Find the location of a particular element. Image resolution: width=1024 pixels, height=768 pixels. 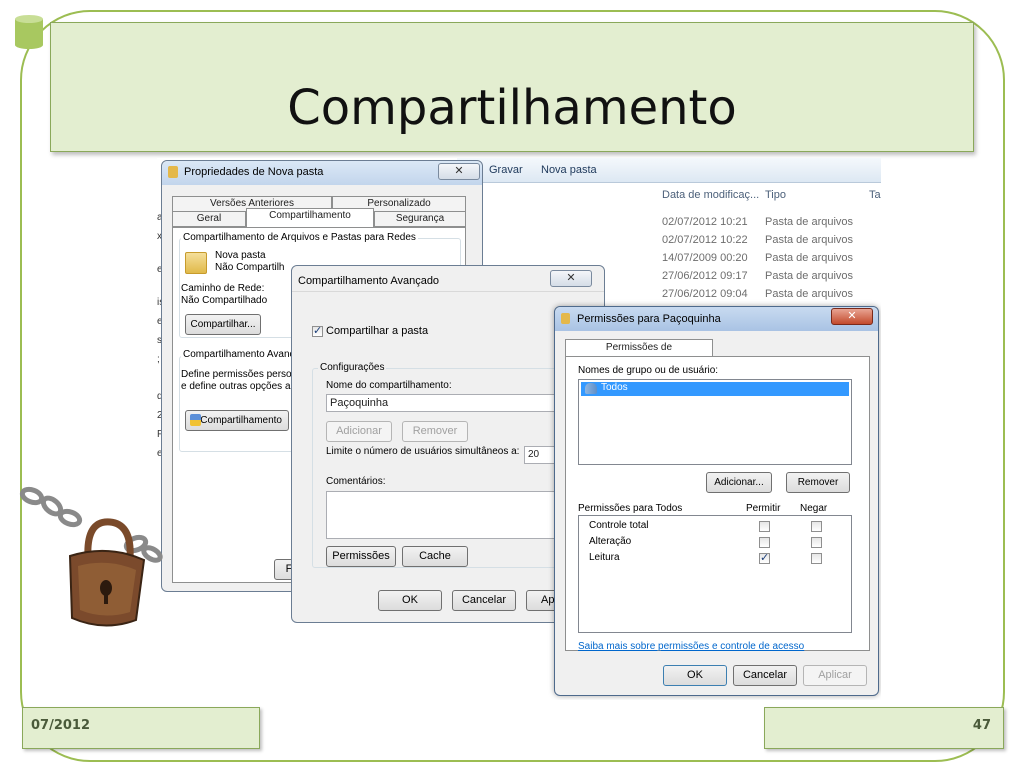

perm-full-control: Controle total is located at coordinates (619, 525).